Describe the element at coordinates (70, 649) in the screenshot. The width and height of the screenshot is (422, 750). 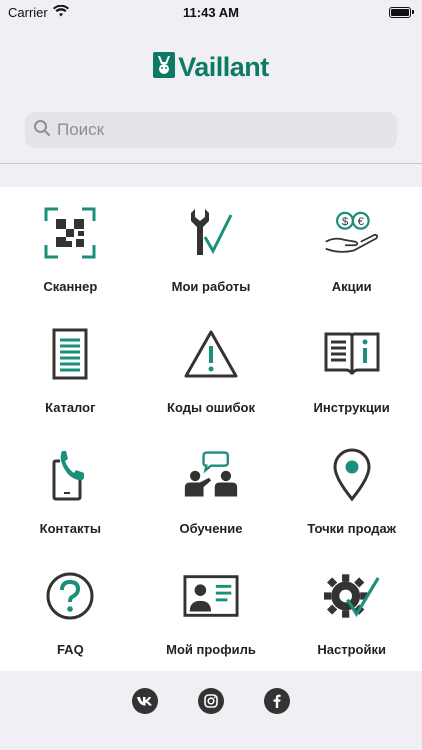
I see `tile-label: FAQ` at that location.